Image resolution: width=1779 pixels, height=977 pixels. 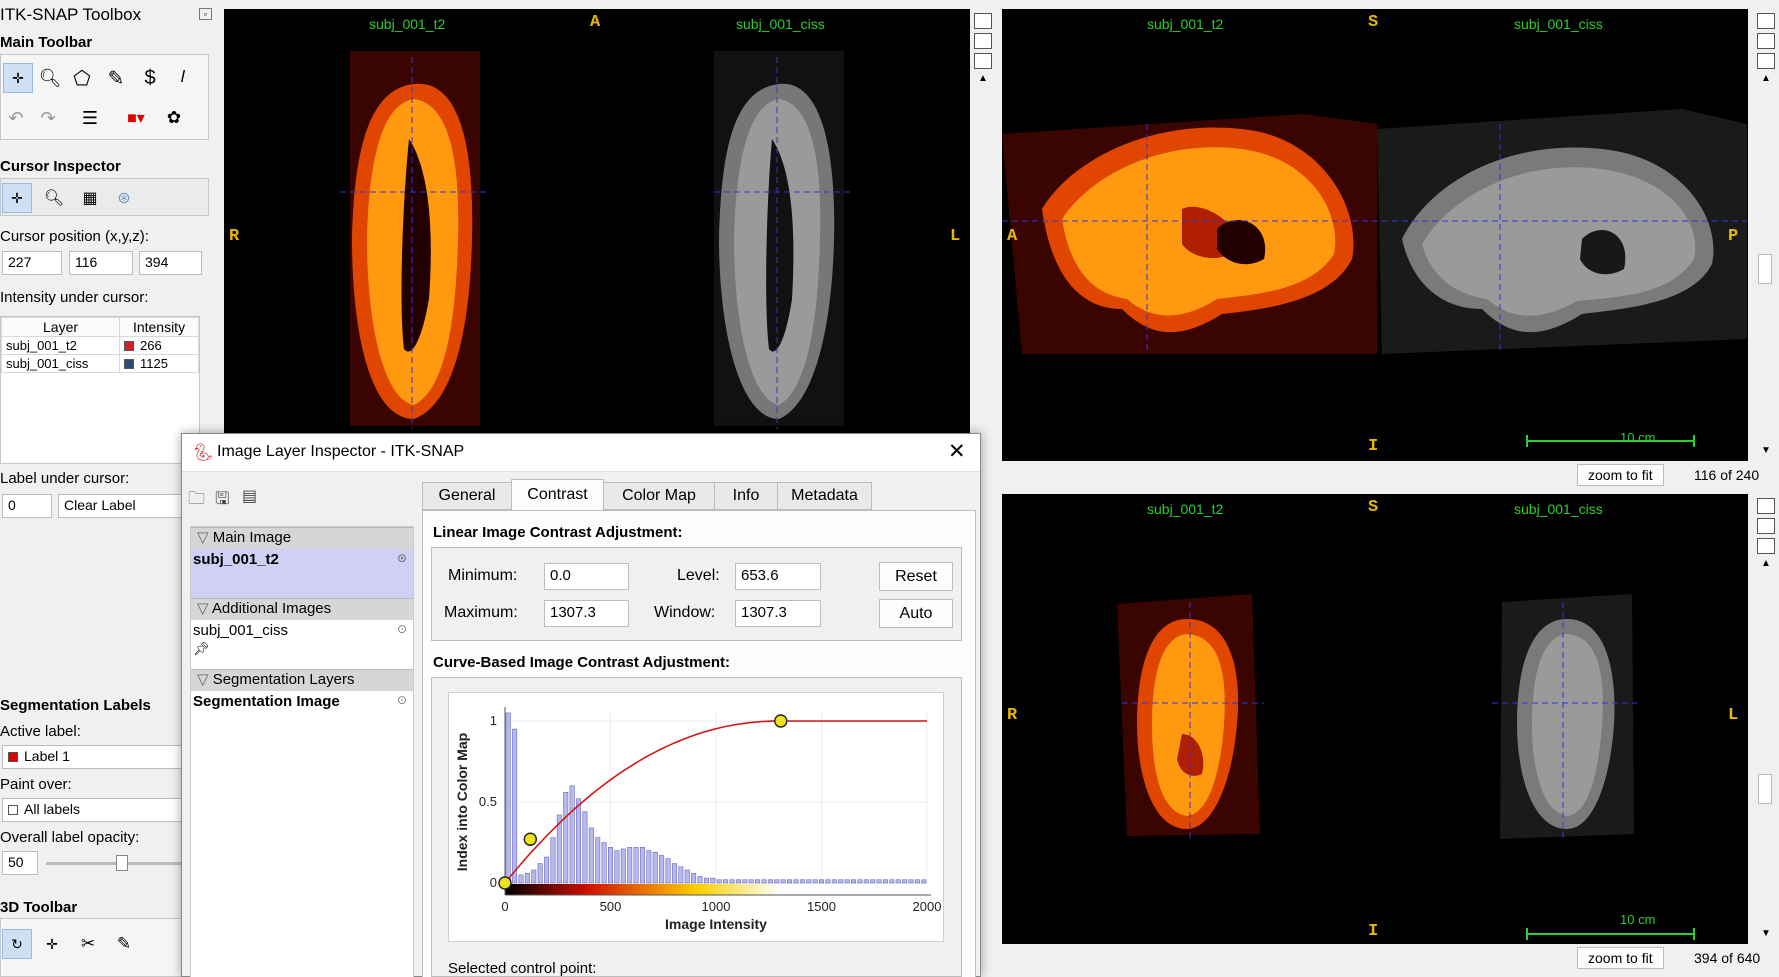 I want to click on tab-contrast: Contrast, so click(x=557, y=495).